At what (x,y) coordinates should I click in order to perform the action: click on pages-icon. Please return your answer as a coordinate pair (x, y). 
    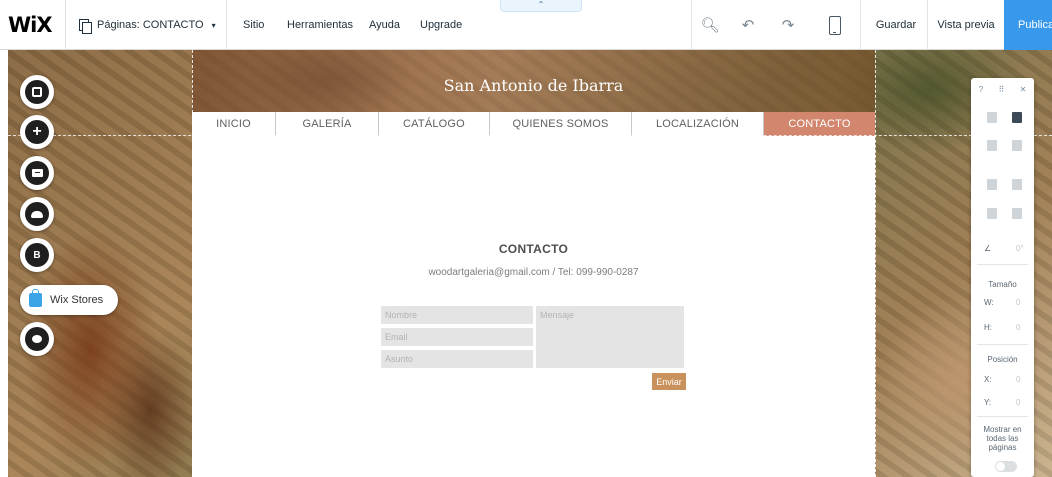
    Looking at the image, I should click on (85, 26).